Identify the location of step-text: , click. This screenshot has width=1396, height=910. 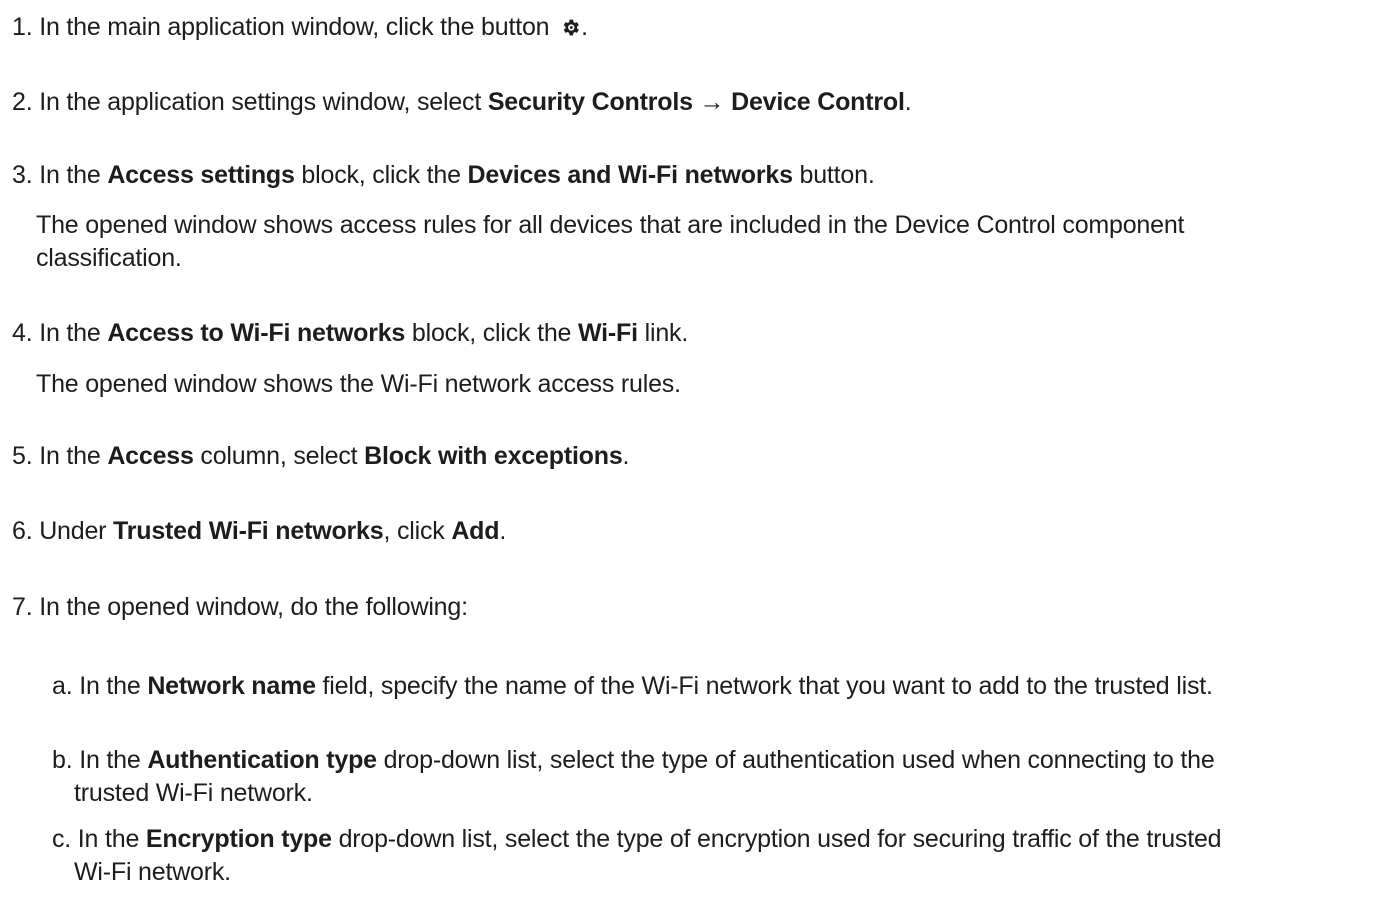
(417, 531).